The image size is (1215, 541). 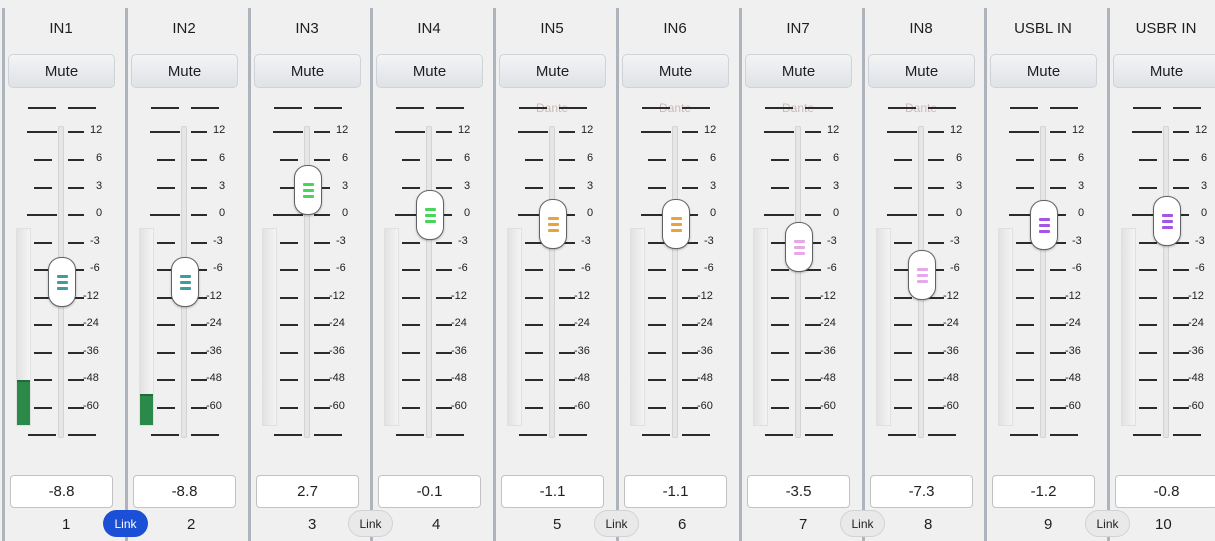 I want to click on gain-value-field: -3.5, so click(x=798, y=491).